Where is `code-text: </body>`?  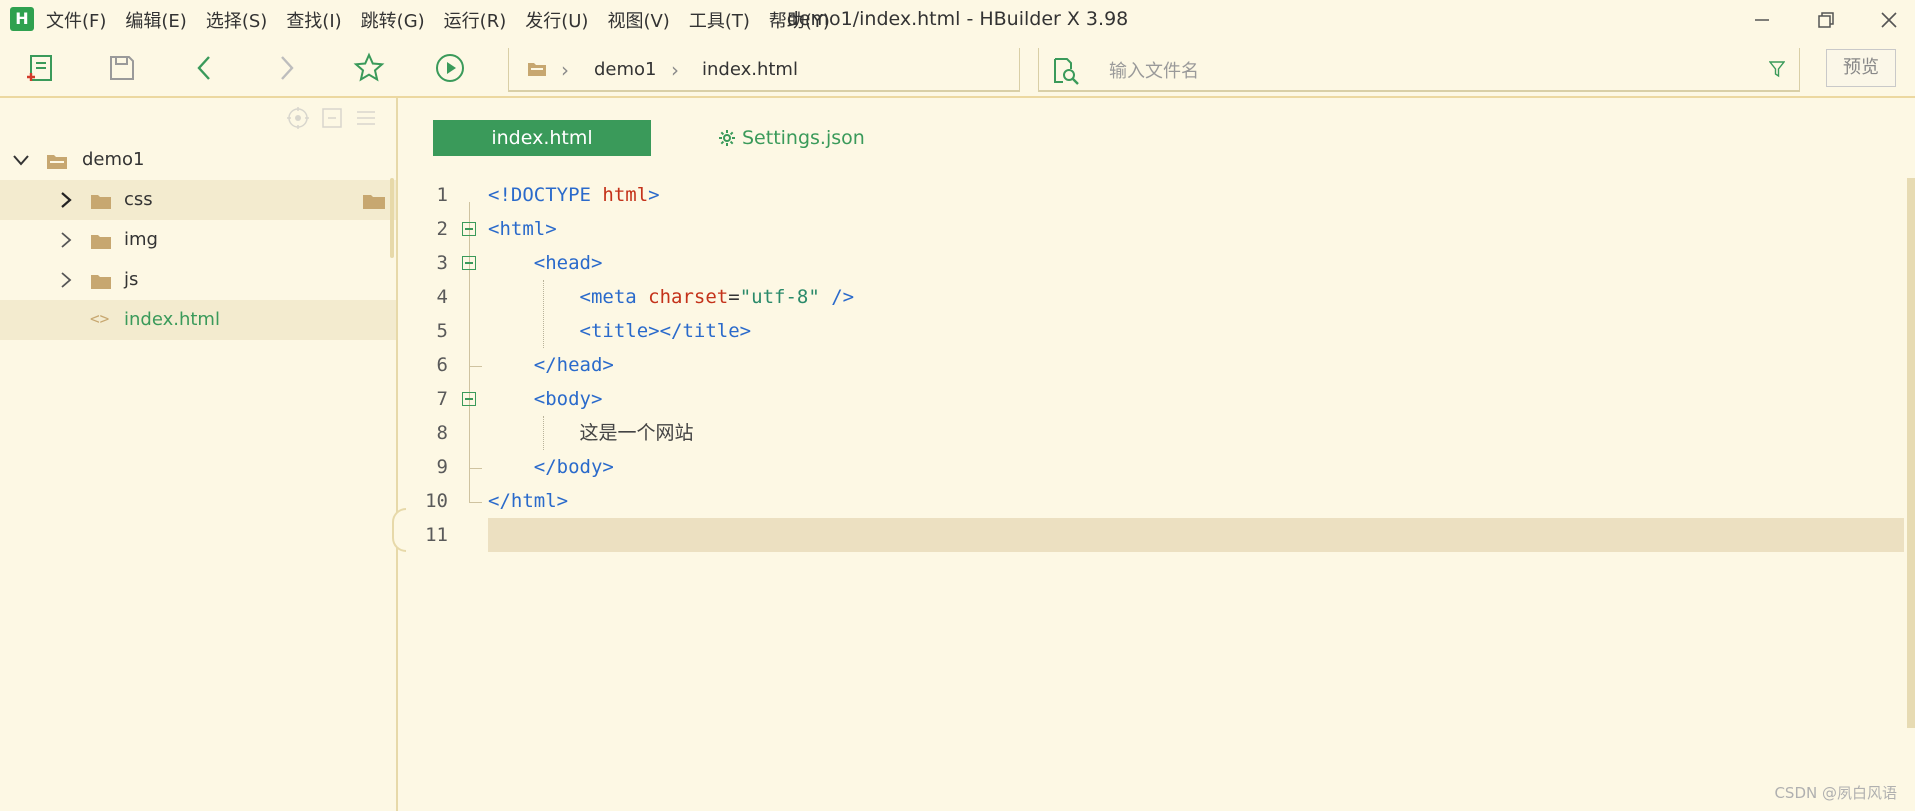
code-text: </body> is located at coordinates (551, 467).